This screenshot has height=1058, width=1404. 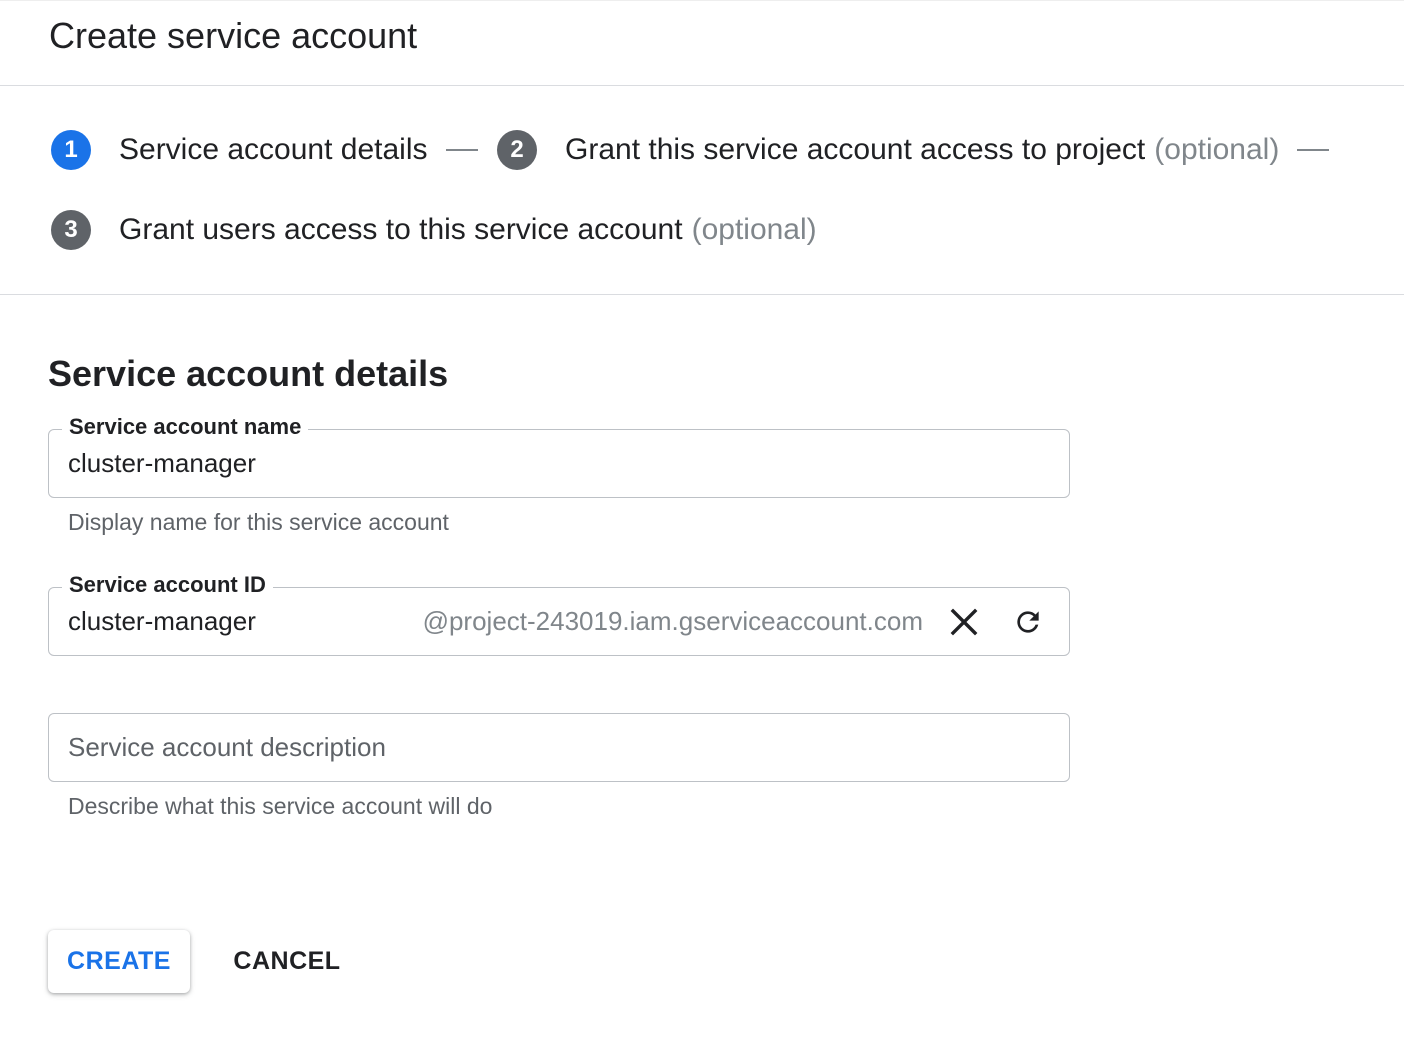 I want to click on close-icon-glyph, so click(x=964, y=622).